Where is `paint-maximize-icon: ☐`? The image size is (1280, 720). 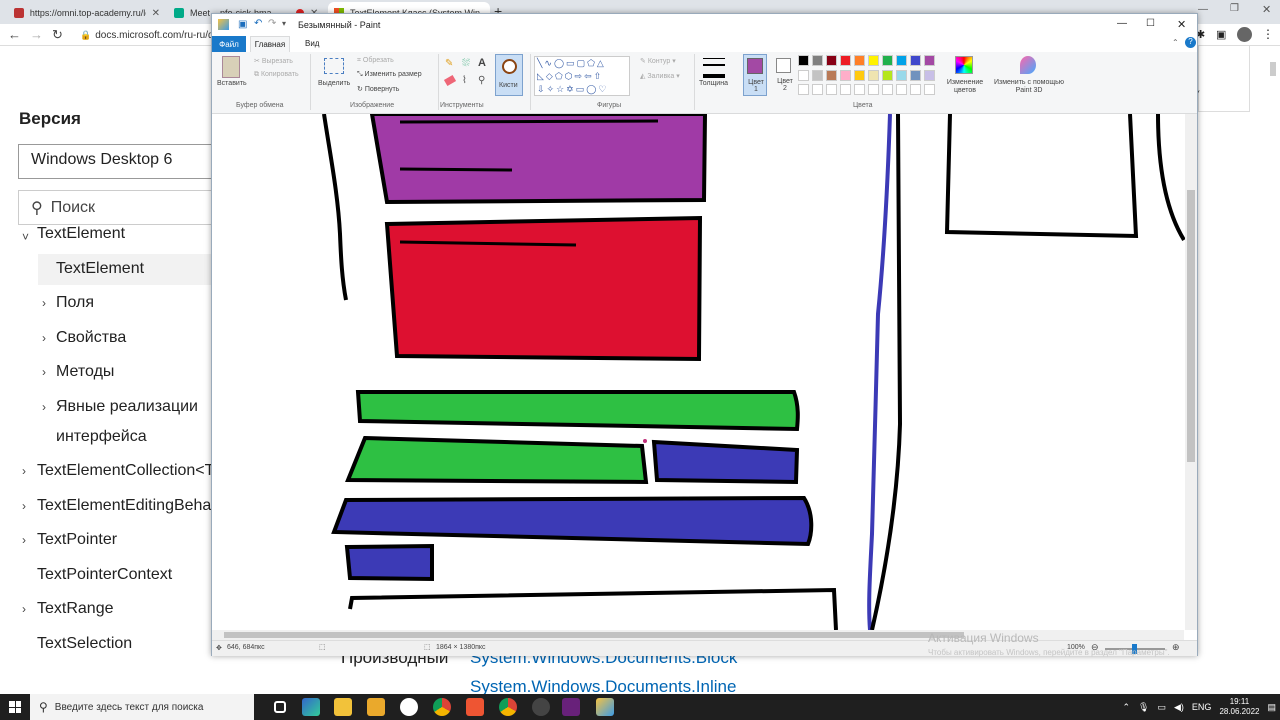 paint-maximize-icon: ☐ is located at coordinates (1150, 23).